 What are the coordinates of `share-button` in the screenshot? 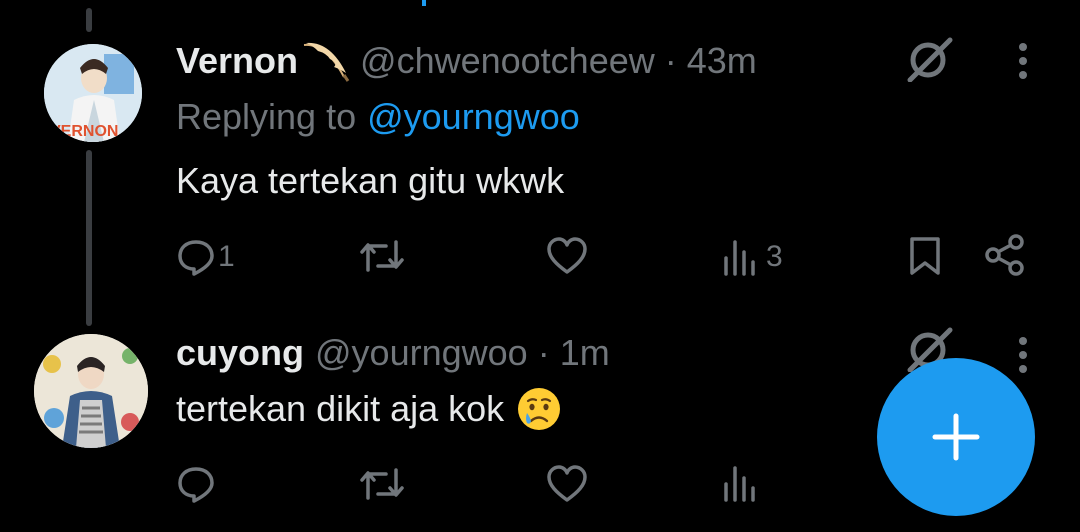 It's located at (1005, 255).